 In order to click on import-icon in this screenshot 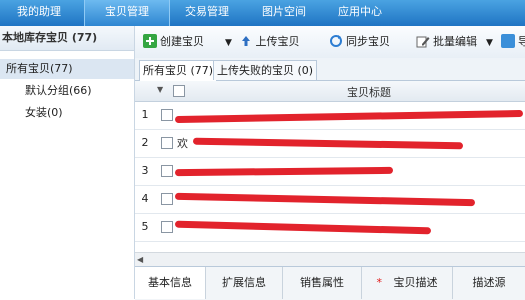, I will do `click(508, 41)`.